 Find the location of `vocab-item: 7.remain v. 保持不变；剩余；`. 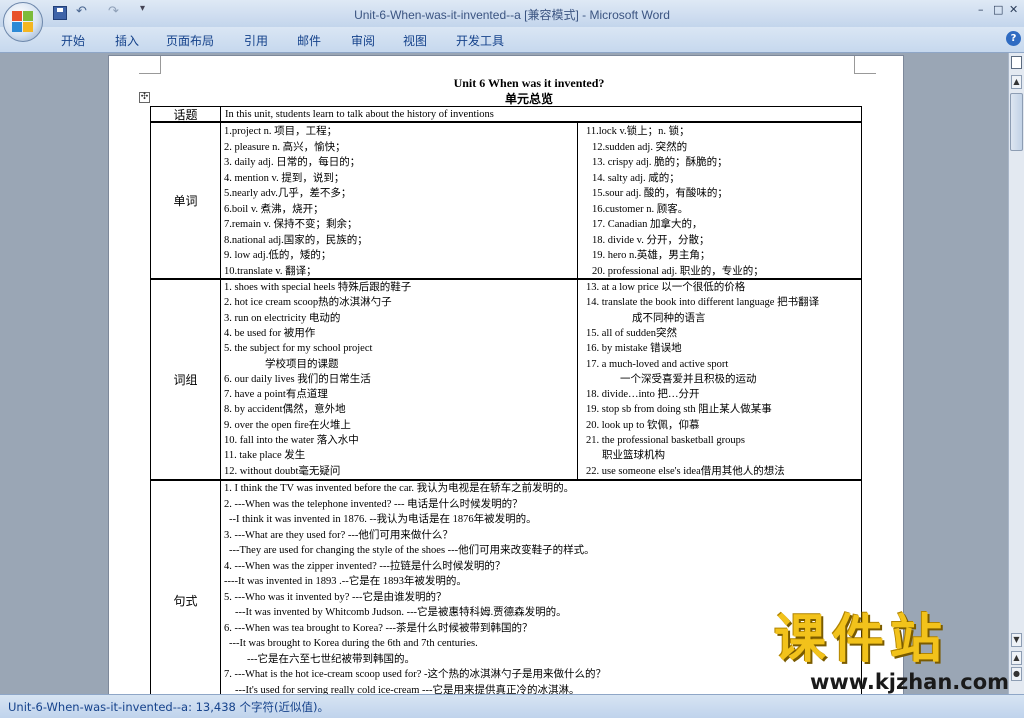

vocab-item: 7.remain v. 保持不变；剩余； is located at coordinates (291, 224).